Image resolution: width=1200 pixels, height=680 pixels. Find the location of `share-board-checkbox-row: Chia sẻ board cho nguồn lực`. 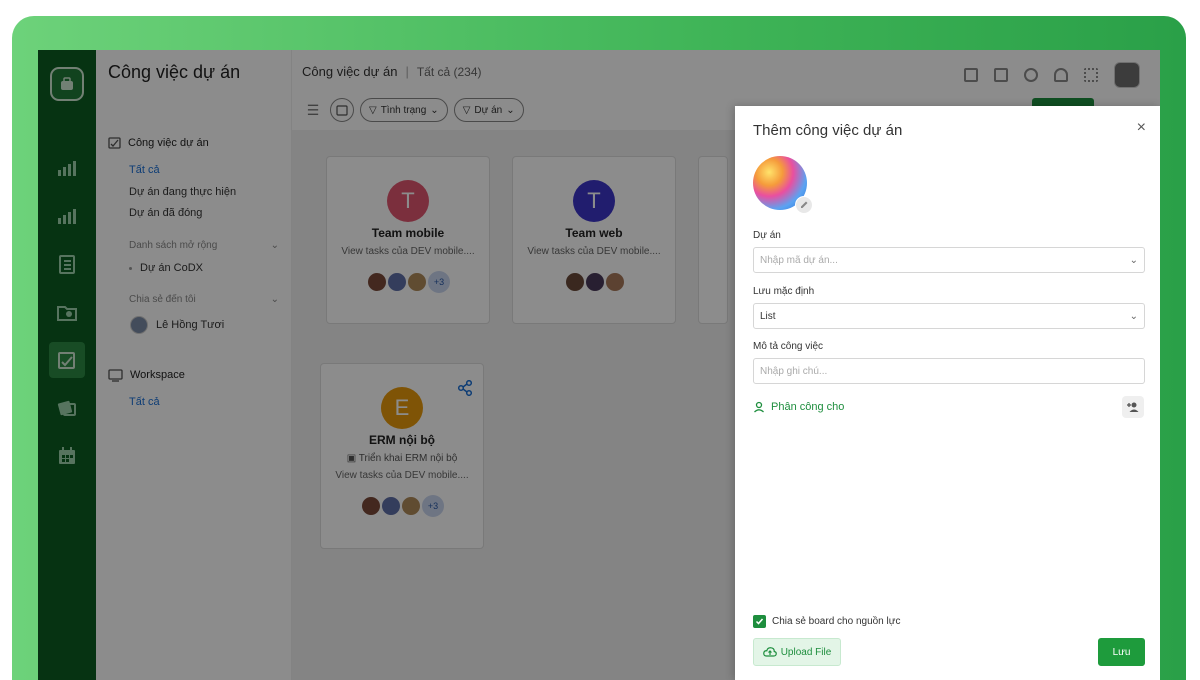

share-board-checkbox-row: Chia sẻ board cho nguồn lực is located at coordinates (826, 621).